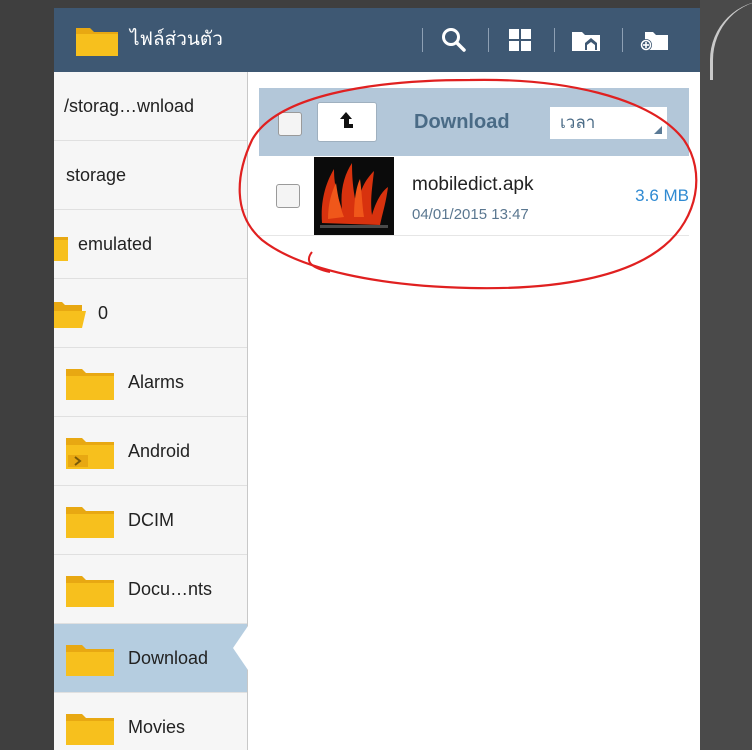 This screenshot has height=750, width=752. What do you see at coordinates (470, 214) in the screenshot?
I see `file-date: 04/01/2015 13:47` at bounding box center [470, 214].